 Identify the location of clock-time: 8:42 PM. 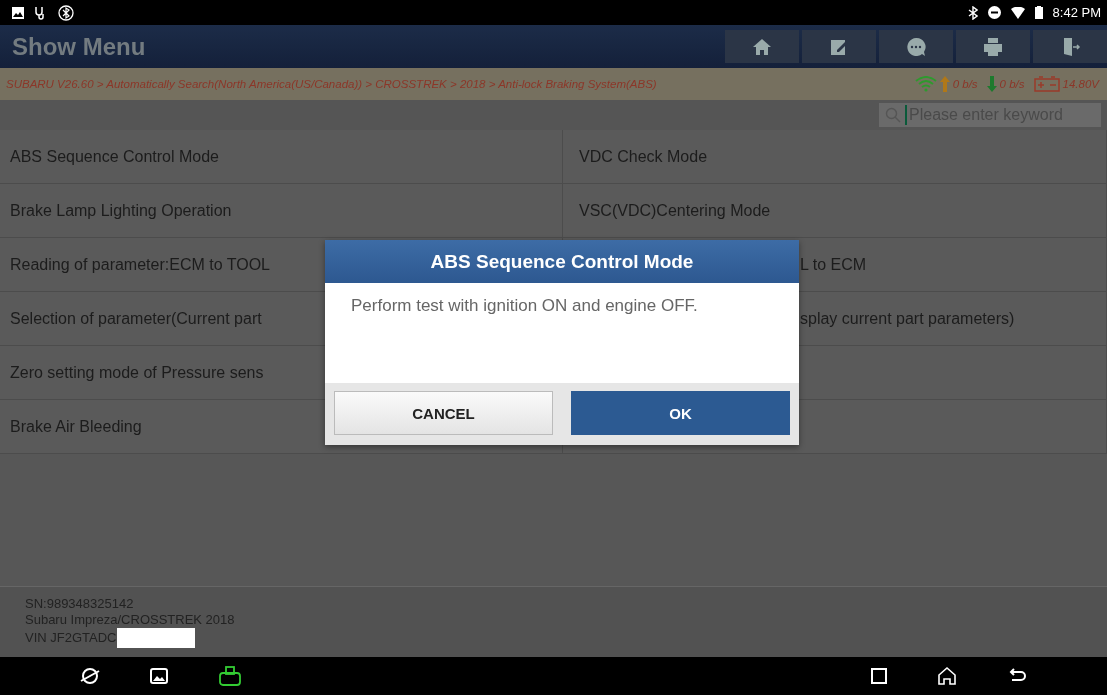
(1076, 12).